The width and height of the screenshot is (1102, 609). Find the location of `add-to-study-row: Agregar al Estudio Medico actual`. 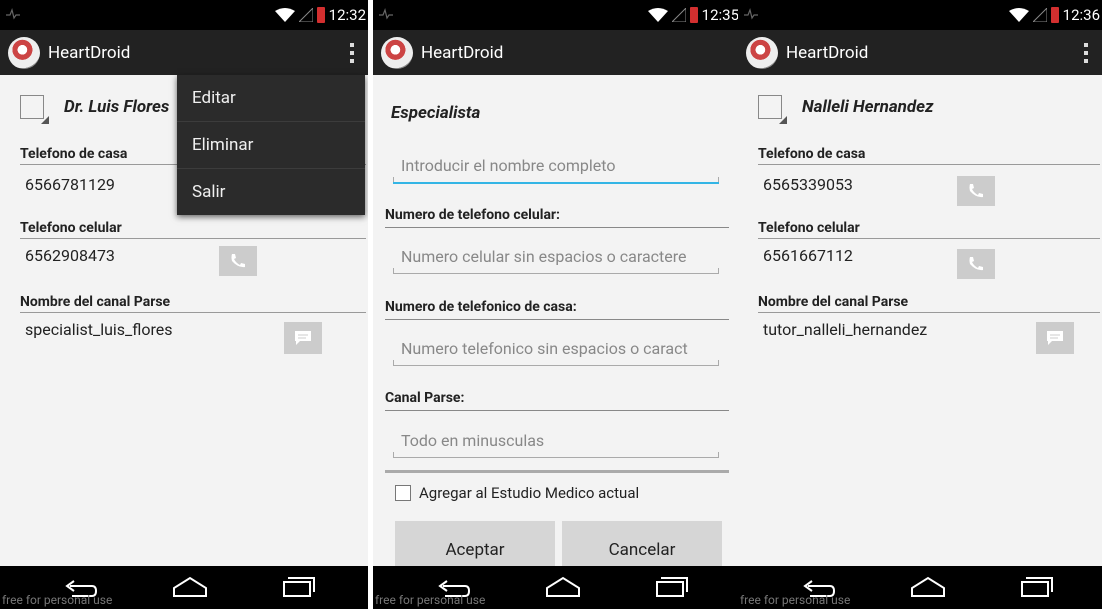

add-to-study-row: Agregar al Estudio Medico actual is located at coordinates (517, 493).